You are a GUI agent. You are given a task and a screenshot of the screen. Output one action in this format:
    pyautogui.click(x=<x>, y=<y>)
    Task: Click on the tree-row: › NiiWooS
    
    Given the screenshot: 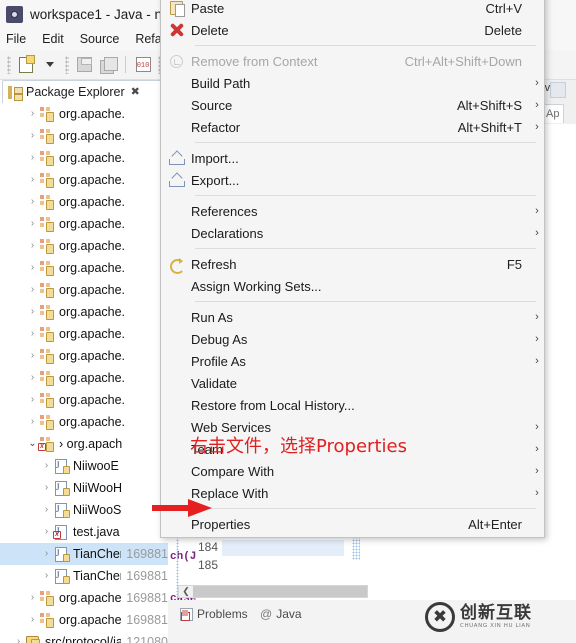 What is the action you would take?
    pyautogui.click(x=84, y=510)
    